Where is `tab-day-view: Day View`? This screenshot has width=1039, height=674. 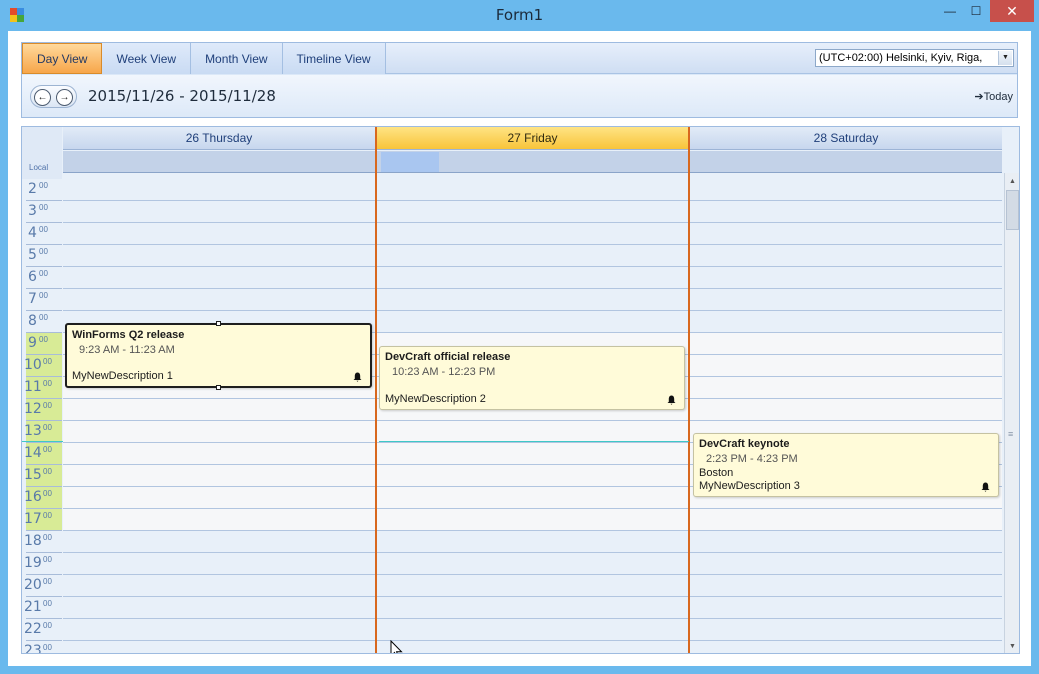
tab-day-view: Day View is located at coordinates (62, 58).